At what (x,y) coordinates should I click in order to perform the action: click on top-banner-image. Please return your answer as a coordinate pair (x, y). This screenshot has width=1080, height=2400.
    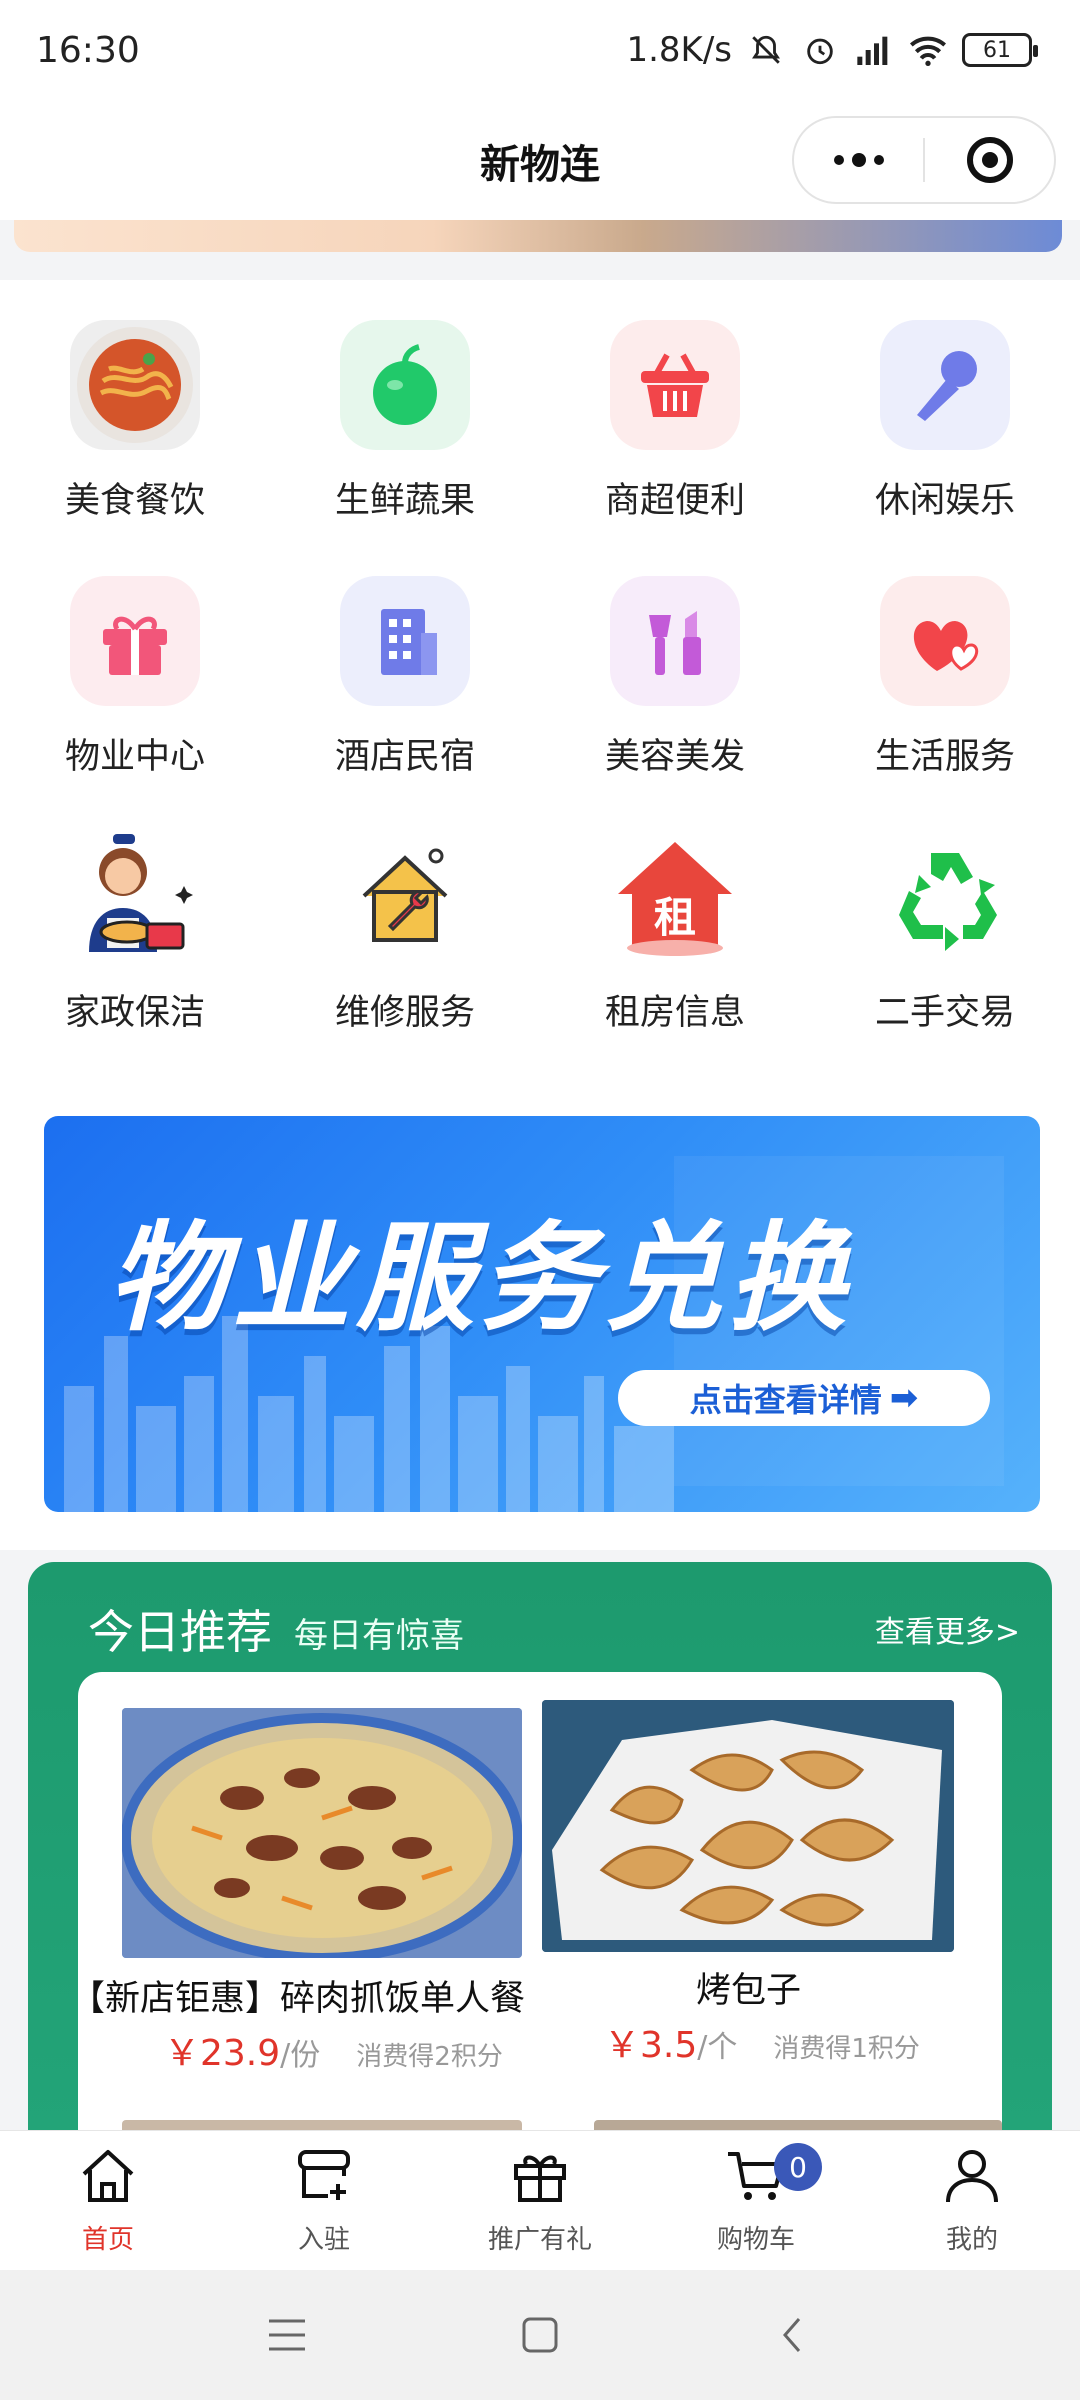
    Looking at the image, I should click on (538, 236).